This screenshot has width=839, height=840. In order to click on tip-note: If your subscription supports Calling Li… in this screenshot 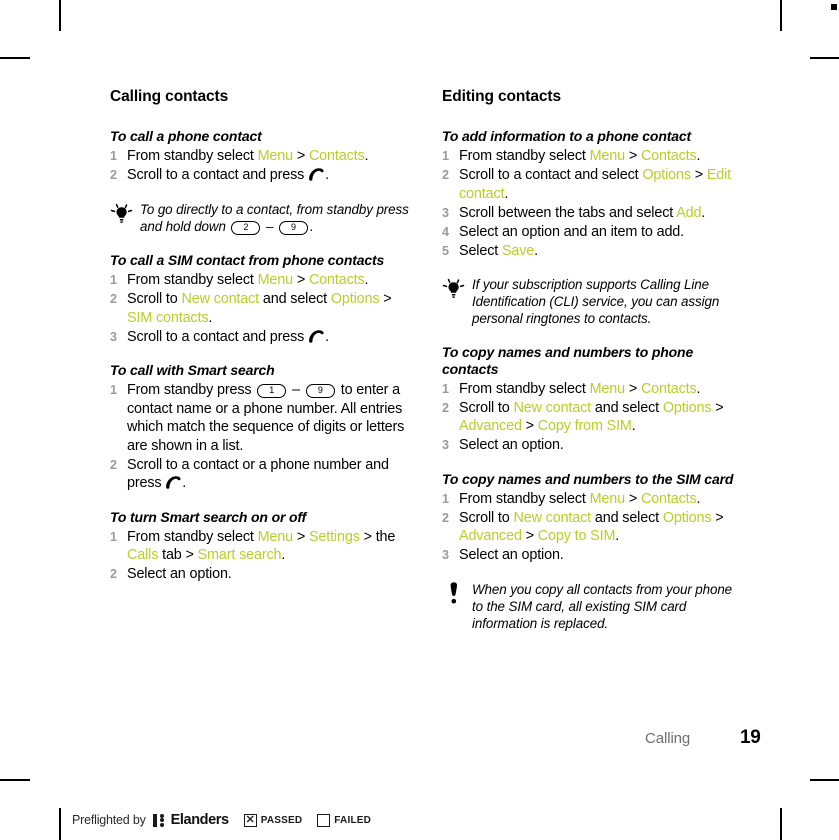, I will do `click(592, 301)`.